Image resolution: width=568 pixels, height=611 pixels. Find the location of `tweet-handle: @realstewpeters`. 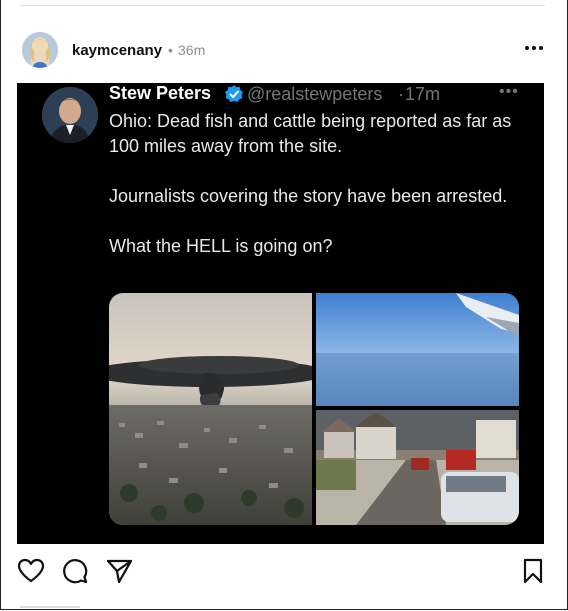

tweet-handle: @realstewpeters is located at coordinates (315, 94).